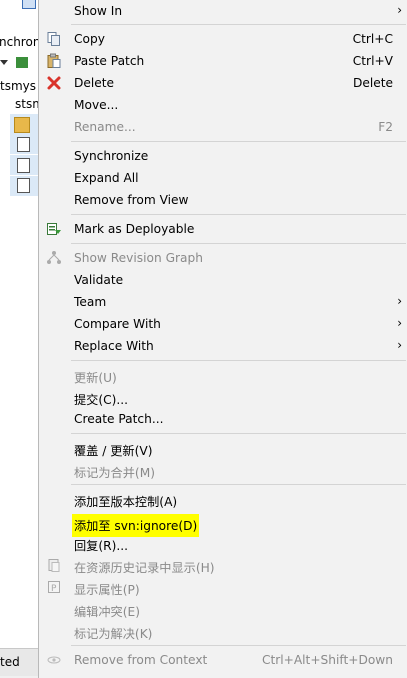 The image size is (407, 678). I want to click on menu-item-paste-patch: Paste Patch Ctrl+V, so click(223, 61).